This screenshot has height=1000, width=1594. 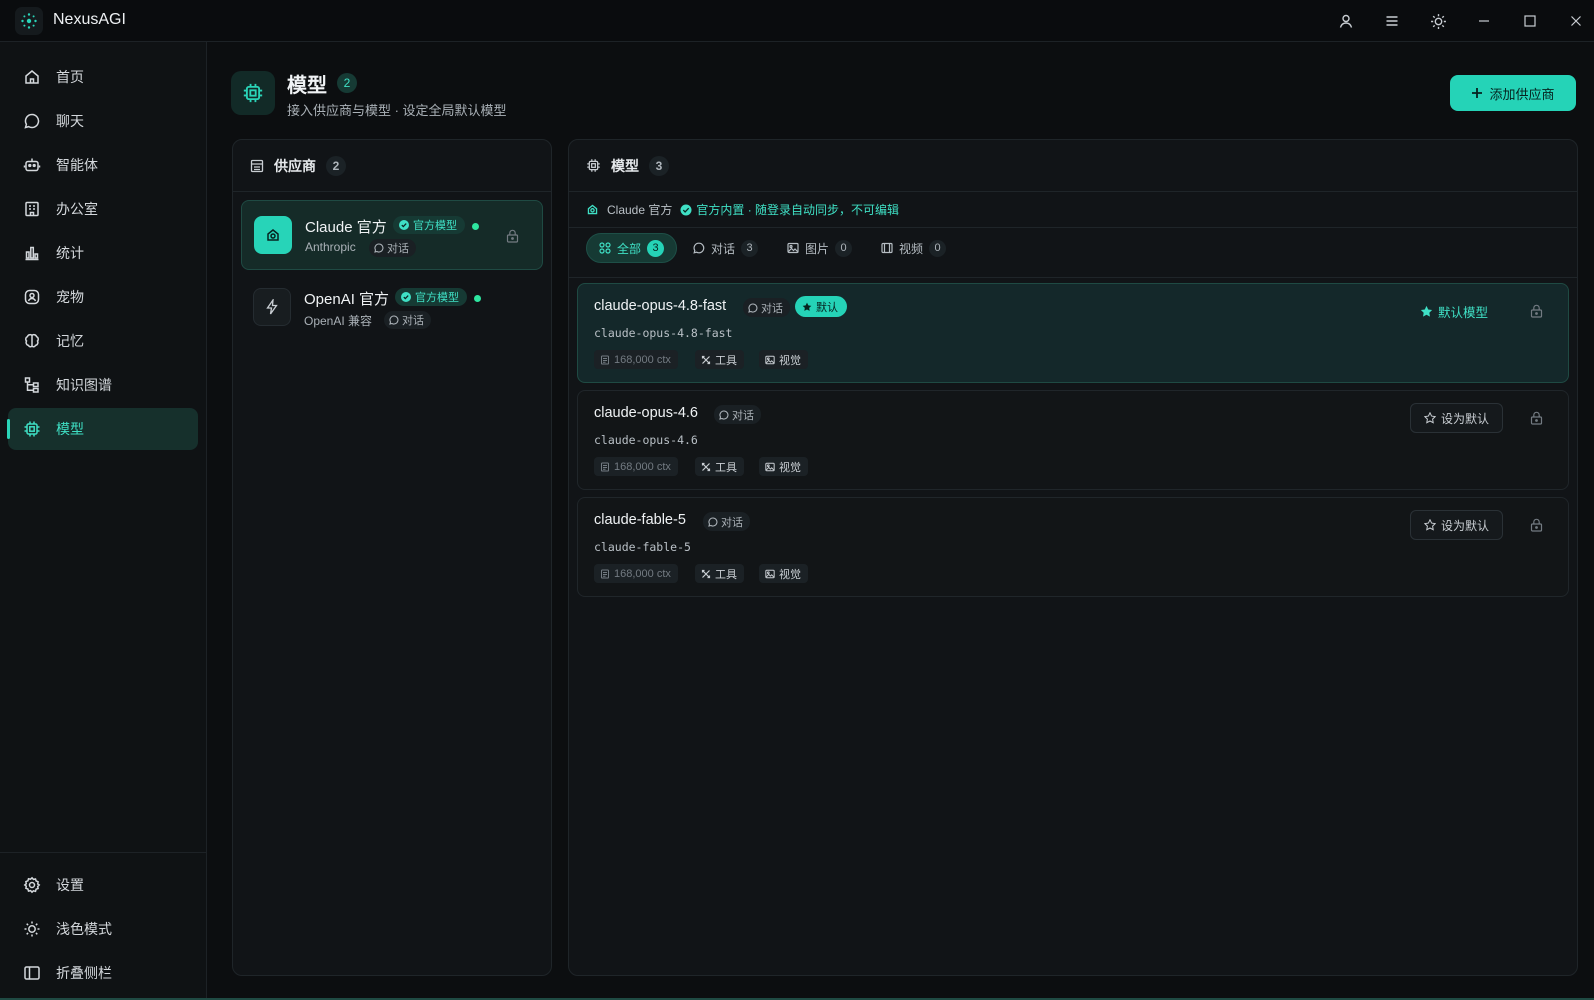 What do you see at coordinates (70, 297) in the screenshot?
I see `sidebar-item-label: 宠物` at bounding box center [70, 297].